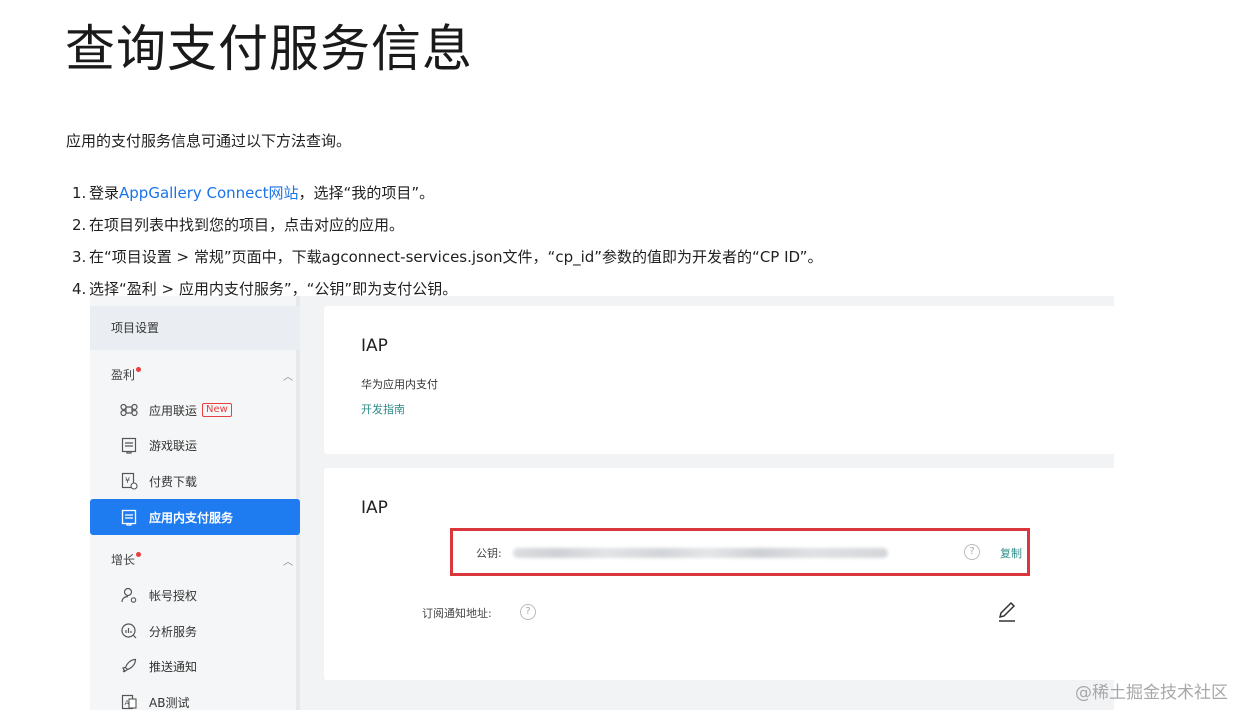 The height and width of the screenshot is (722, 1258). I want to click on notify-url-label: 订阅通知地址:, so click(457, 613).